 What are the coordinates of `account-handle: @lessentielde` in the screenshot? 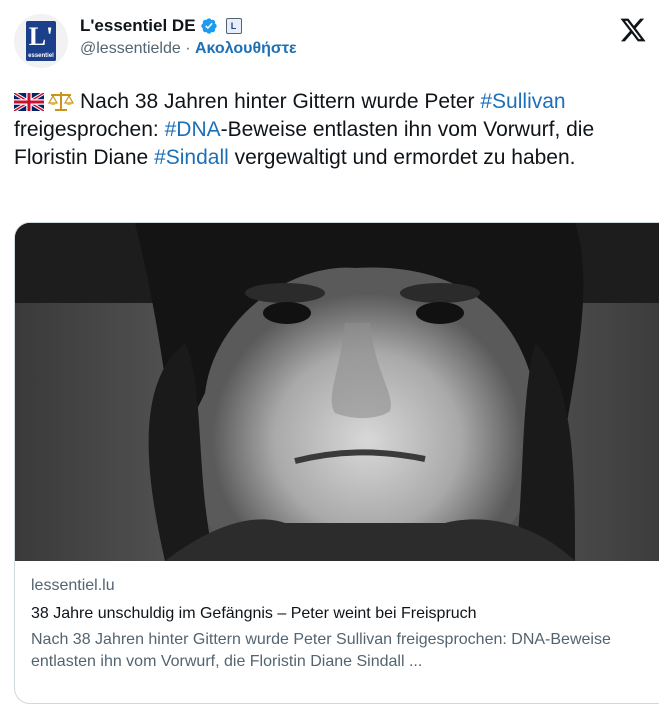 It's located at (130, 48).